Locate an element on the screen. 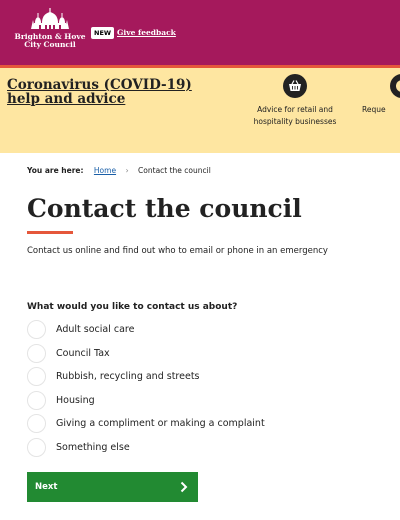 Image resolution: width=400 pixels, height=520 pixels. chevron-right-icon is located at coordinates (184, 487).